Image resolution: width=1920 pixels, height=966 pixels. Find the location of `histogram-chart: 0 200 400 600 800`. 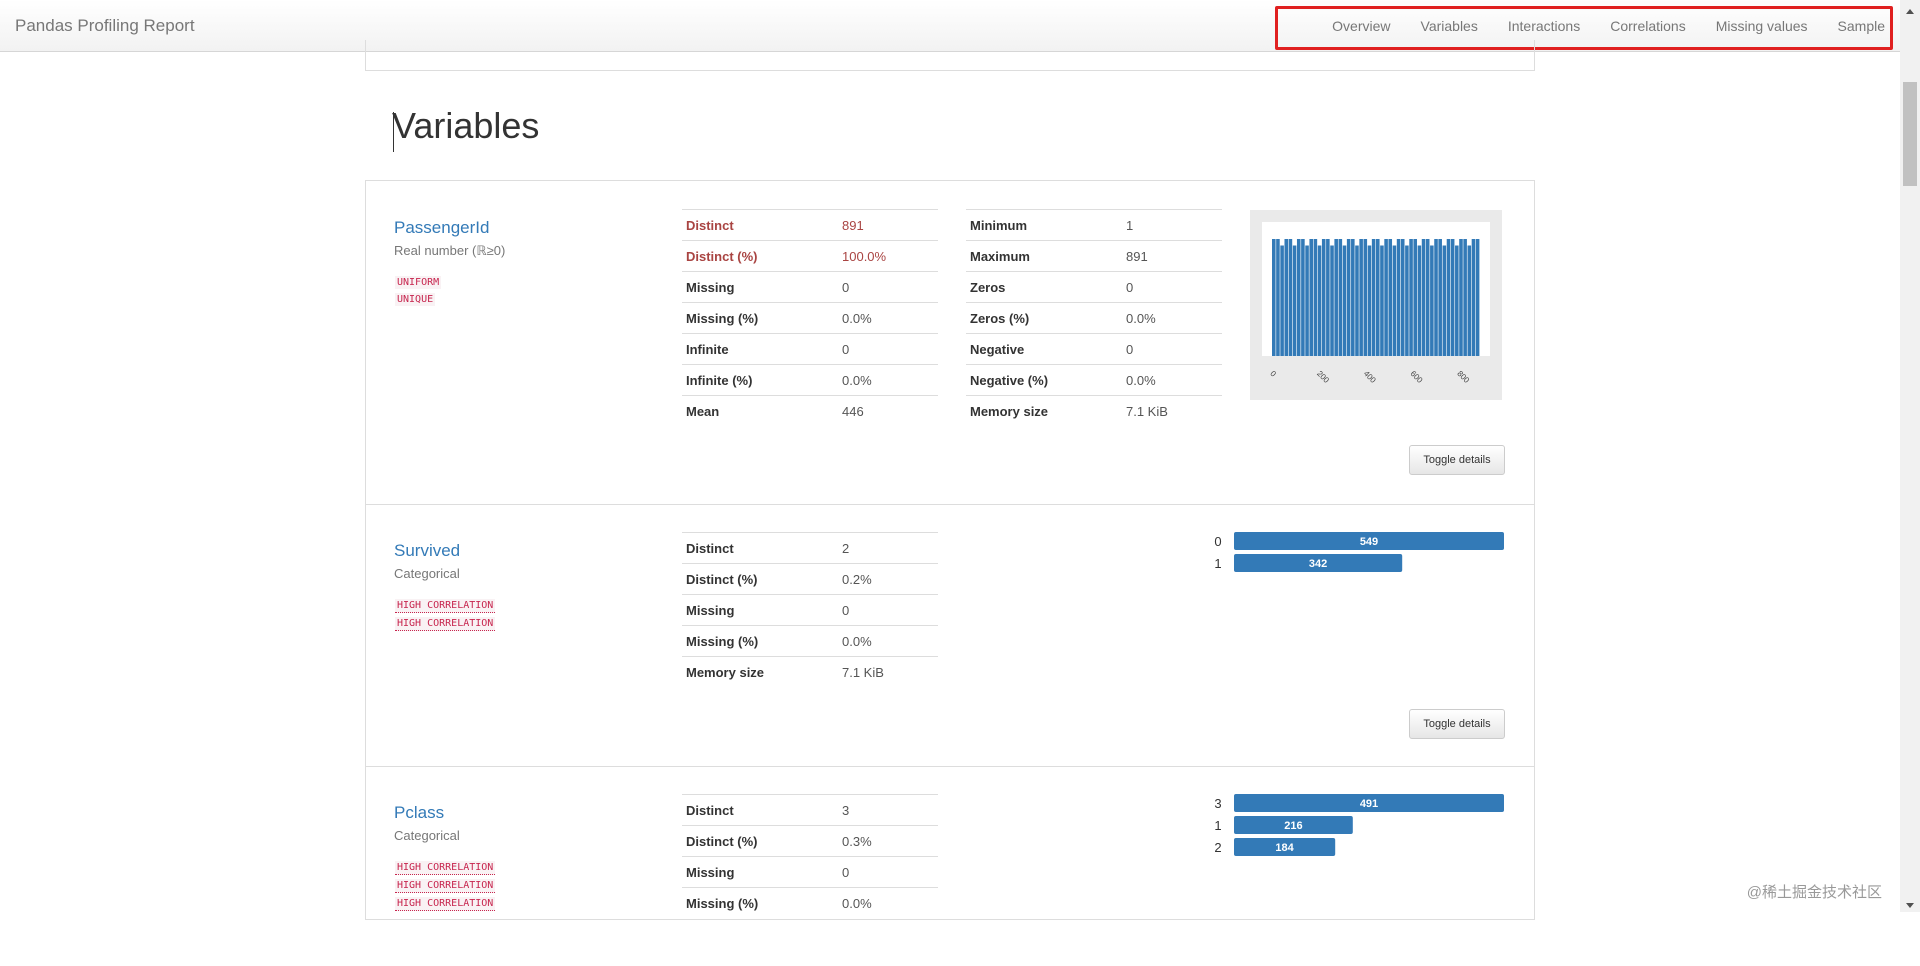

histogram-chart: 0 200 400 600 800 is located at coordinates (1376, 305).